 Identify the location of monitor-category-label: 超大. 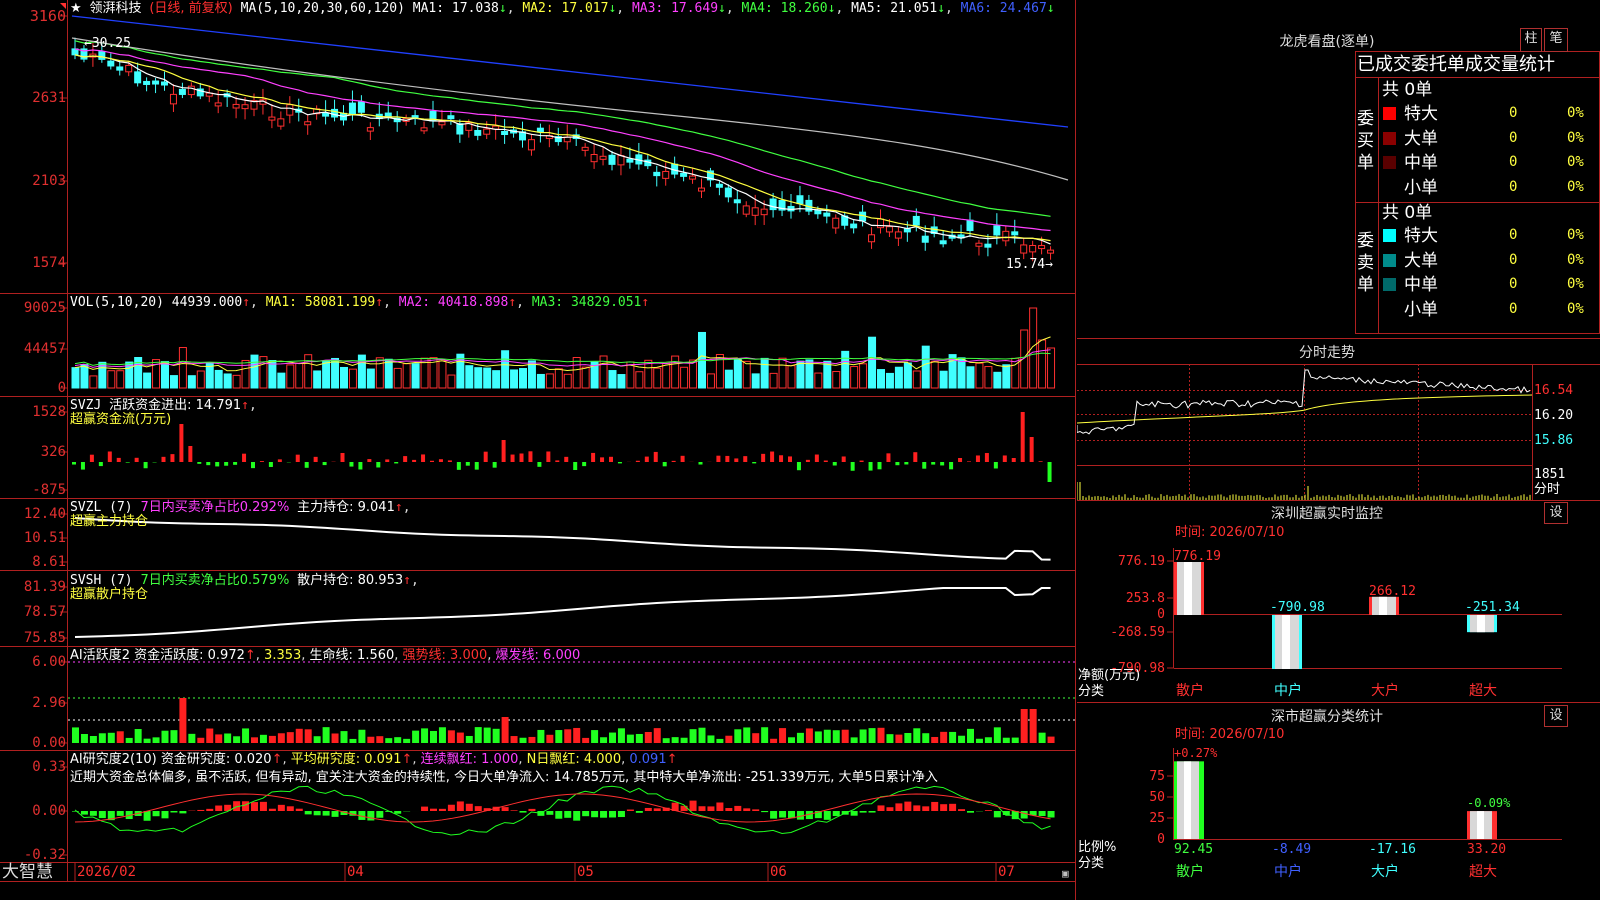
(1483, 691).